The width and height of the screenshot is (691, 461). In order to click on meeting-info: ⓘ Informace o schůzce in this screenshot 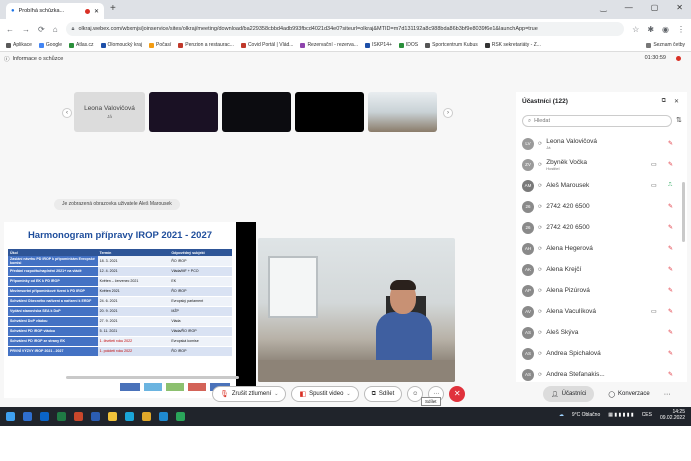, I will do `click(33, 59)`.